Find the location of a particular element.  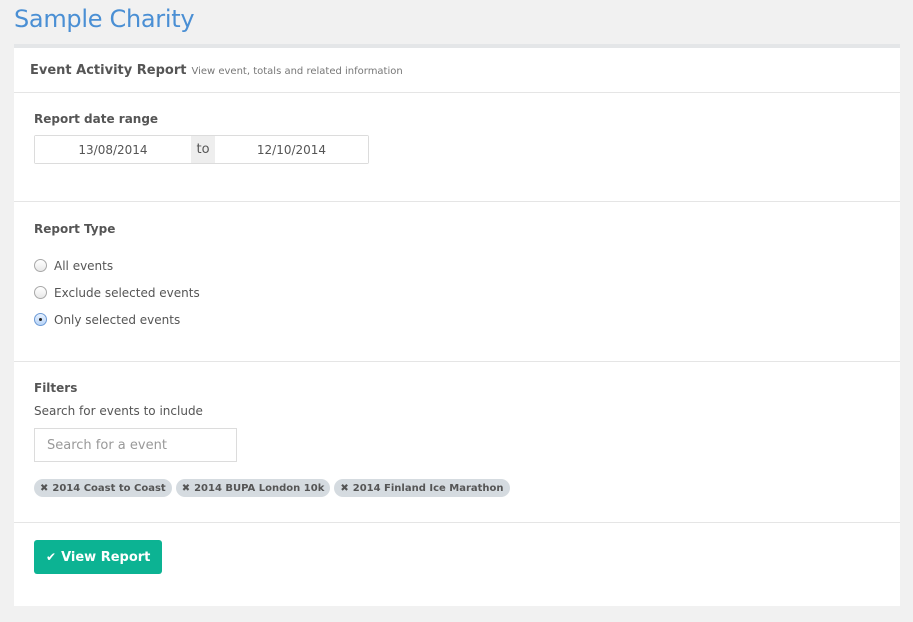

event-tag-label: 2014 Finland Ice Marathon is located at coordinates (428, 488).